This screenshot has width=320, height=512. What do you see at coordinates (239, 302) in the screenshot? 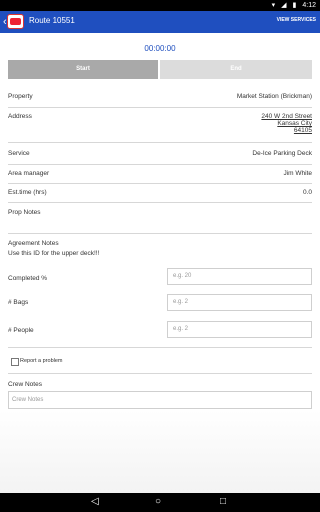
I see `bags-input: e.g. 2` at bounding box center [239, 302].